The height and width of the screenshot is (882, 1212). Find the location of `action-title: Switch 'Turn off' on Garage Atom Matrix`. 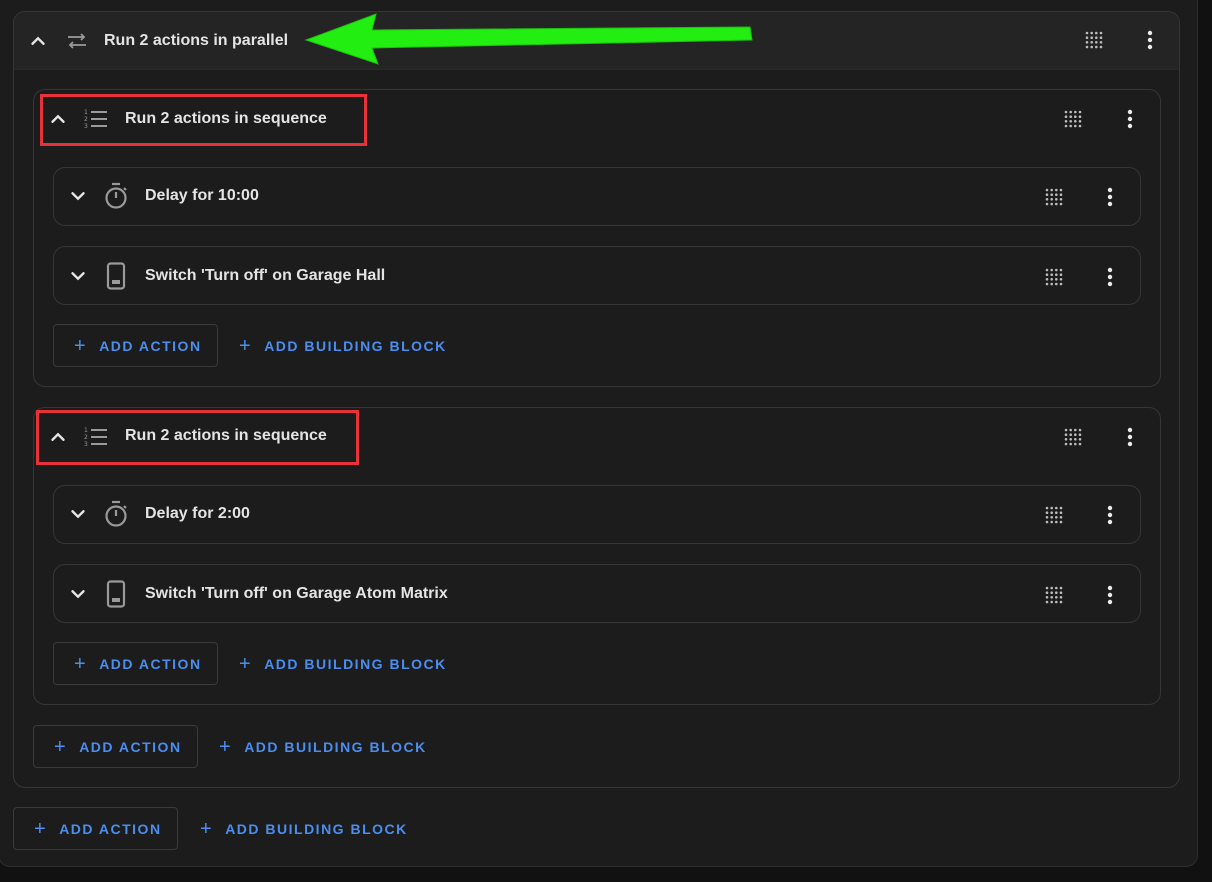

action-title: Switch 'Turn off' on Garage Atom Matrix is located at coordinates (296, 593).